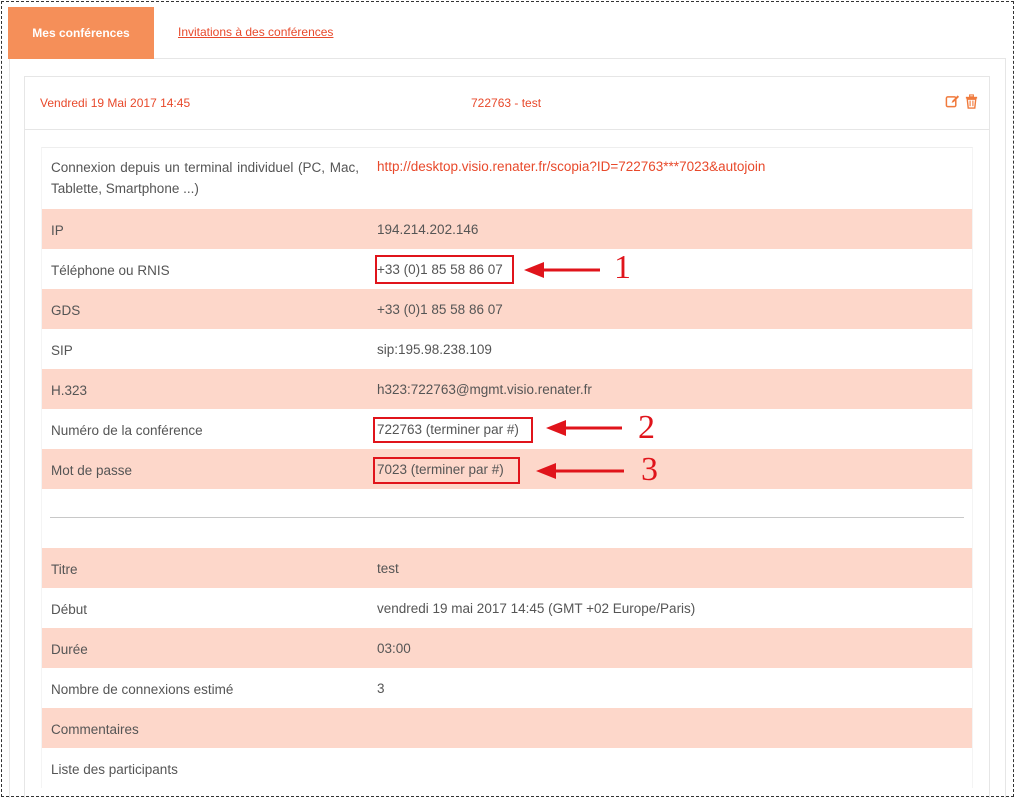 Image resolution: width=1015 pixels, height=798 pixels. Describe the element at coordinates (971, 101) in the screenshot. I see `trash-icon` at that location.